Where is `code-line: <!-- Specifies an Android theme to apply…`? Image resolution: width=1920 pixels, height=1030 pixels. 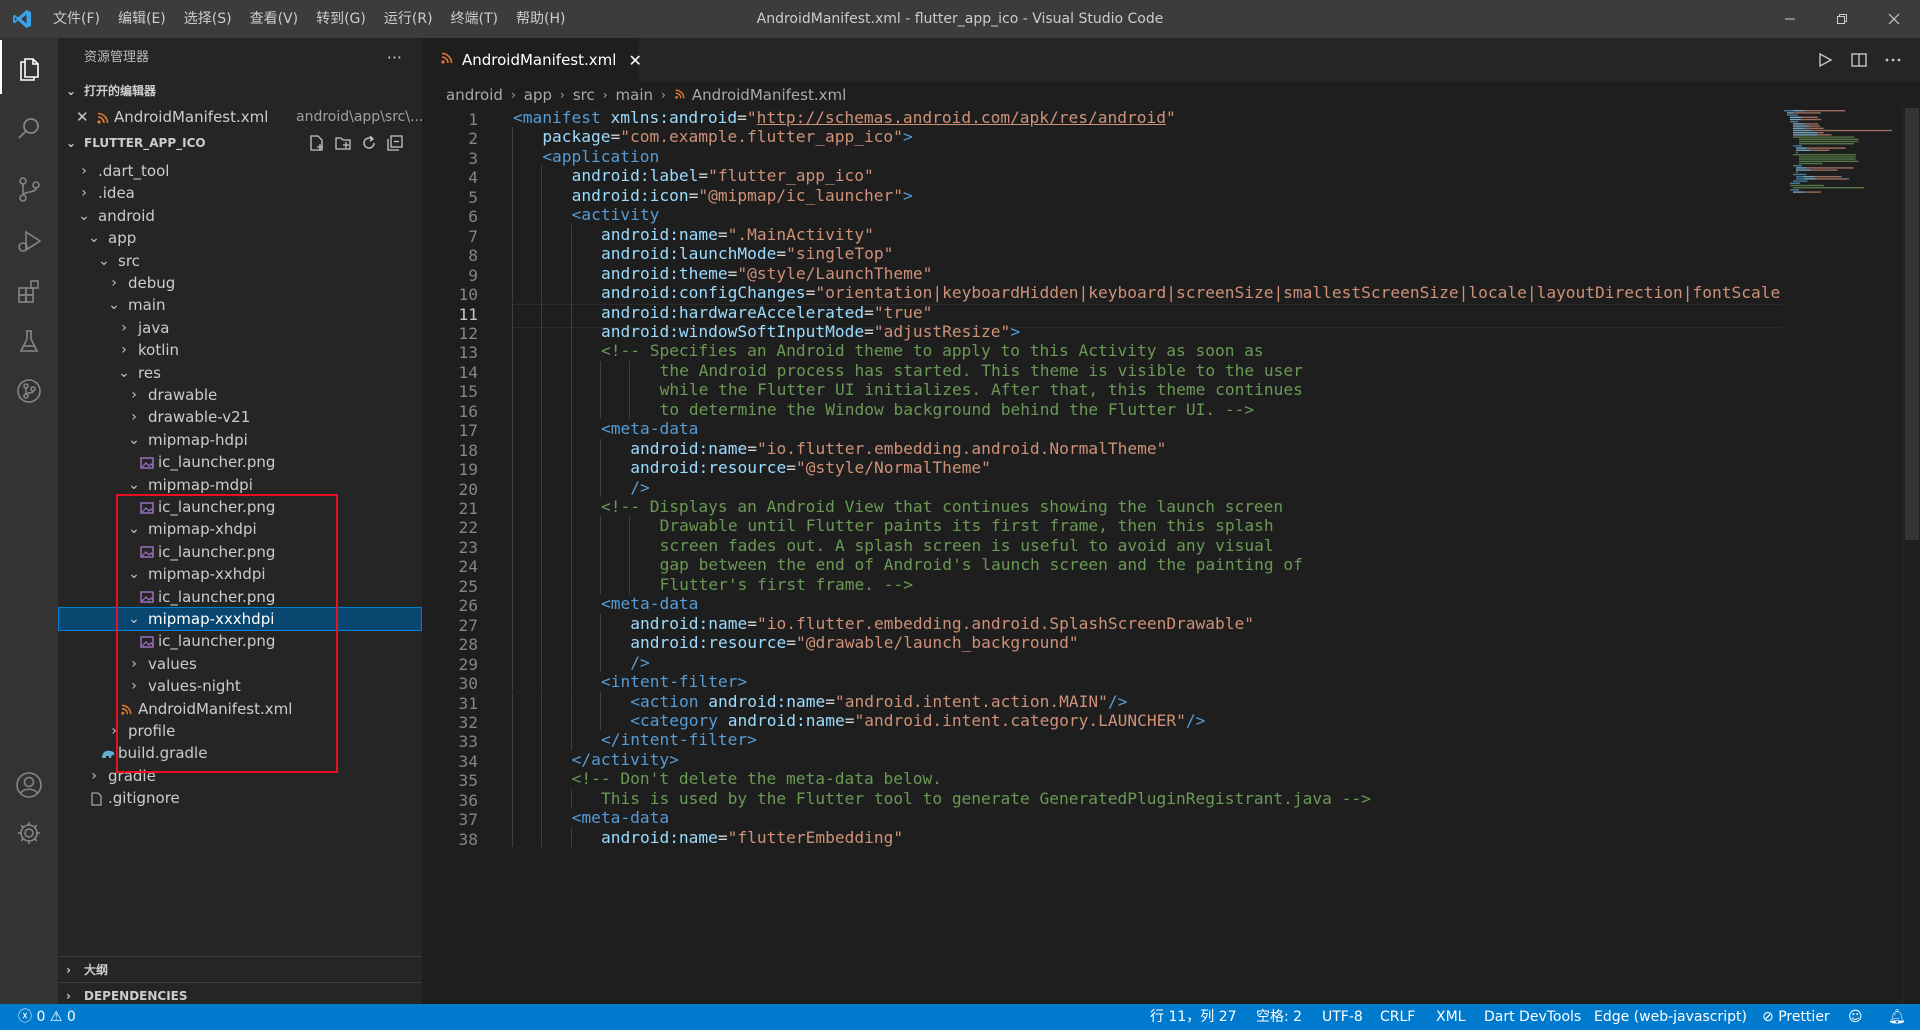
code-line: <!-- Specifies an Android theme to apply… is located at coordinates (887, 350).